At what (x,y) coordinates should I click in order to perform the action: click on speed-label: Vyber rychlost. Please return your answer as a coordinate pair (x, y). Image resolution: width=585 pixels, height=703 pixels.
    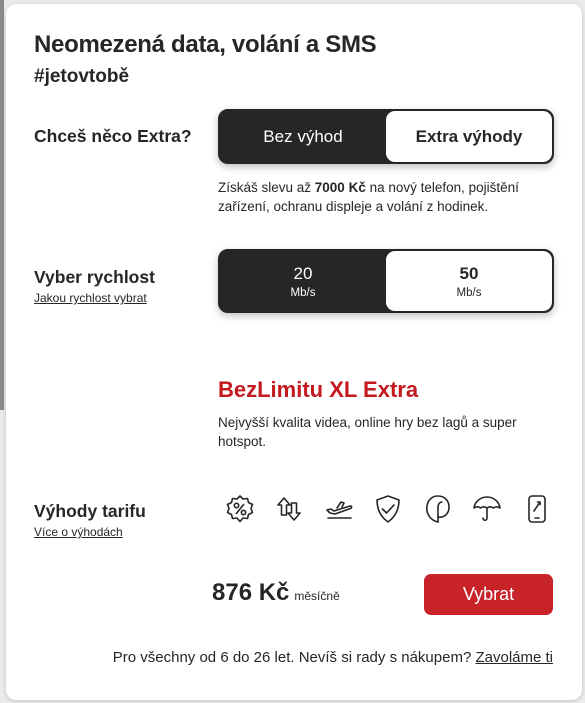
    Looking at the image, I should click on (94, 277).